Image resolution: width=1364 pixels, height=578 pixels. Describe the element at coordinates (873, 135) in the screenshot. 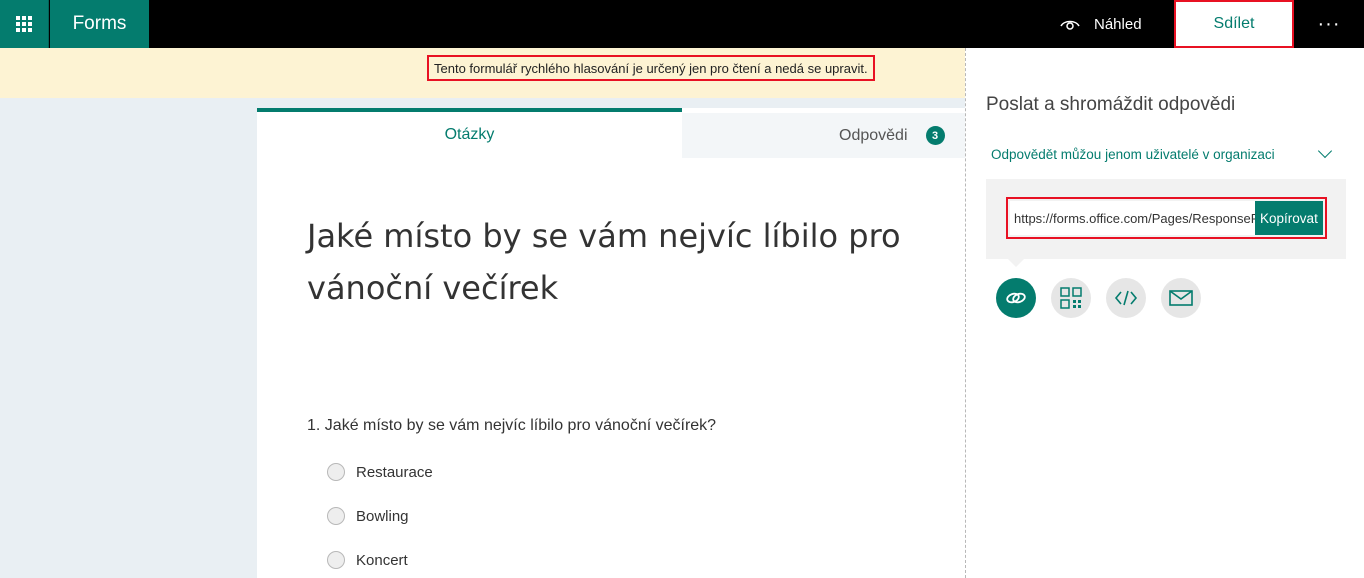

I see `tab-responses-label: Odpovědi` at that location.